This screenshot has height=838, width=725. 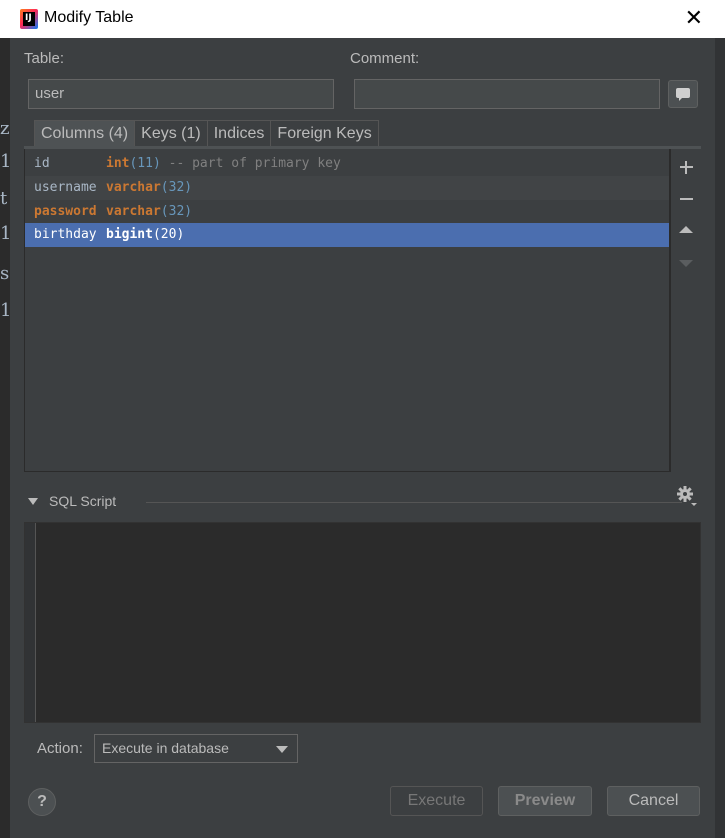 What do you see at coordinates (686, 496) in the screenshot?
I see `gear-icon` at bounding box center [686, 496].